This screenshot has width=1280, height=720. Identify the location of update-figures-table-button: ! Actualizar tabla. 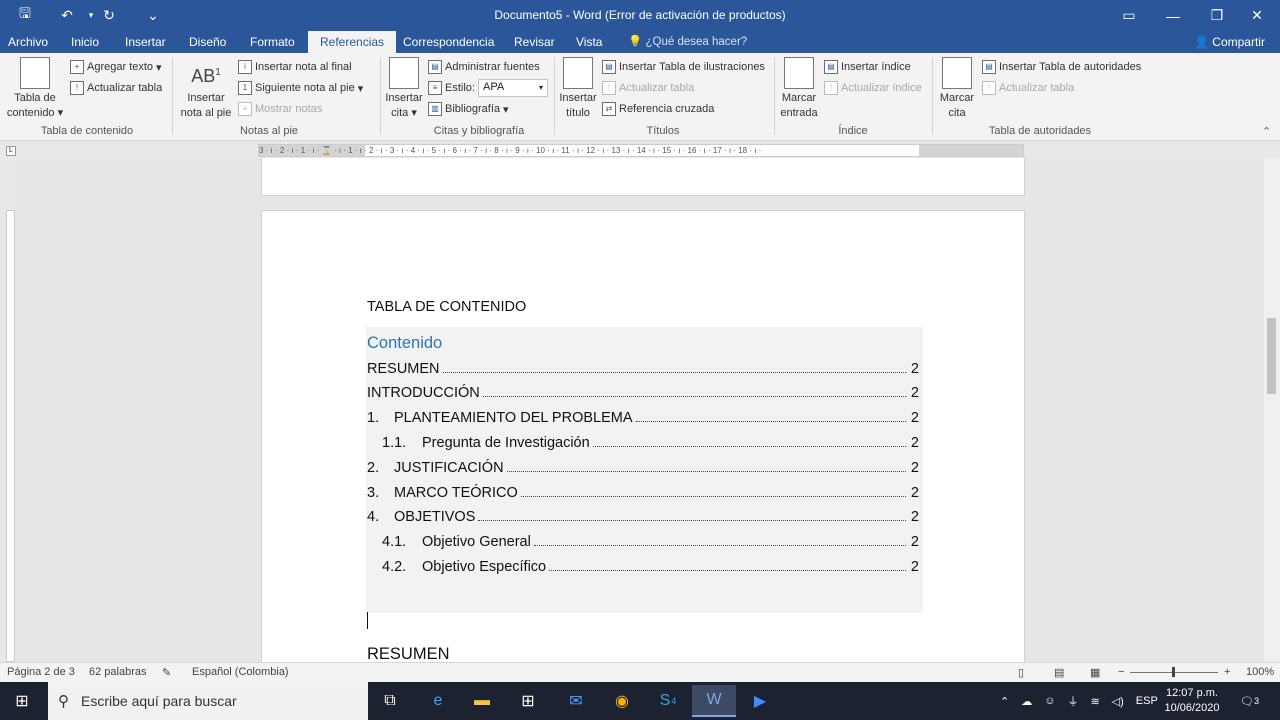
(648, 88).